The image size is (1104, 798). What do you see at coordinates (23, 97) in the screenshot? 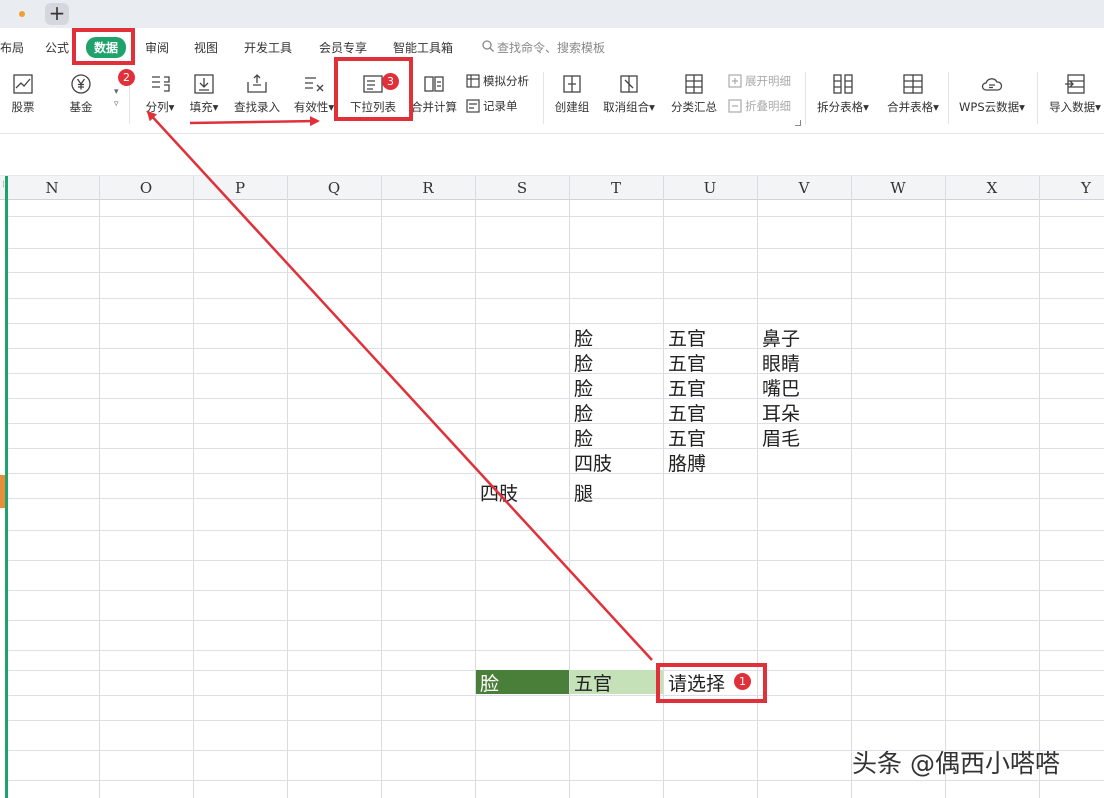
I see `stock-button: 股票` at bounding box center [23, 97].